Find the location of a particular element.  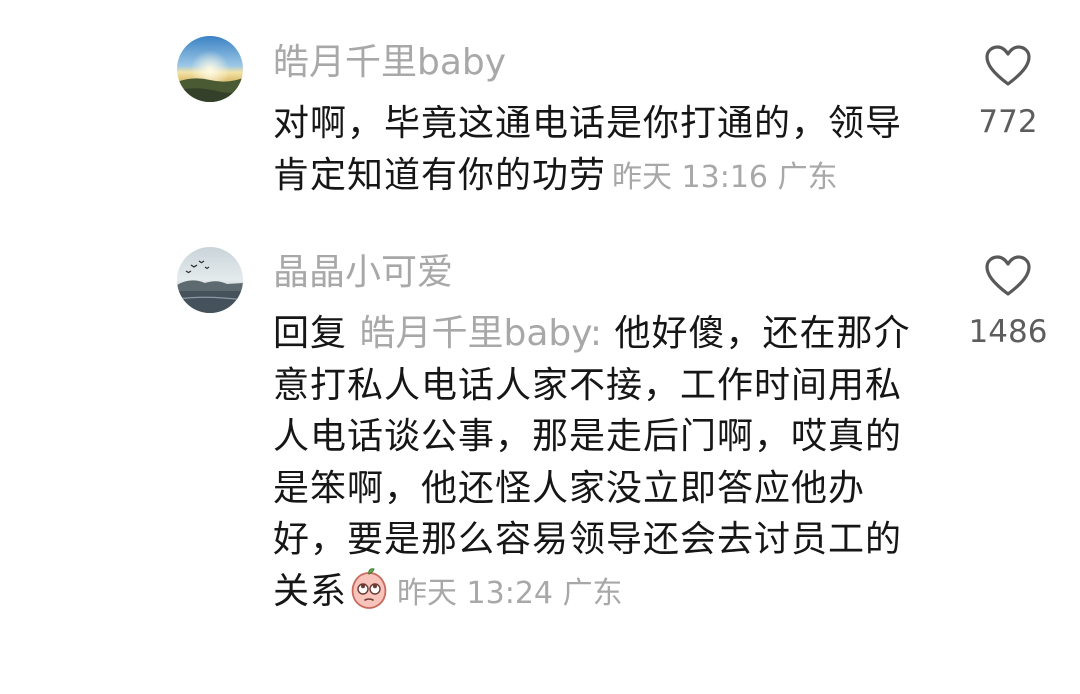

comment-username: 皓月千里baby is located at coordinates (389, 63).